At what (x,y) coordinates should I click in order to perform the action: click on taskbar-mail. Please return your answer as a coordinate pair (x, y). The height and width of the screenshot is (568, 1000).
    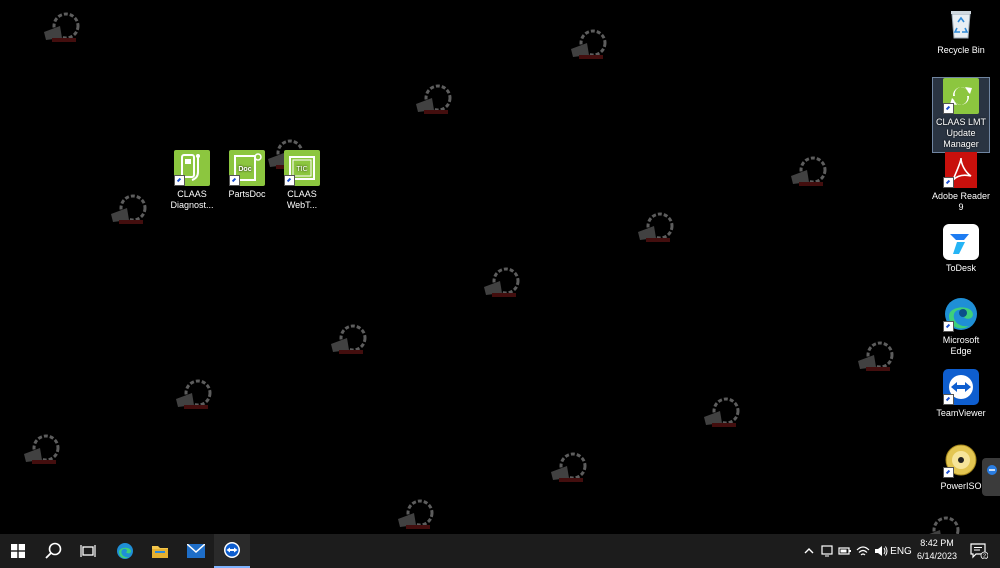
    Looking at the image, I should click on (196, 551).